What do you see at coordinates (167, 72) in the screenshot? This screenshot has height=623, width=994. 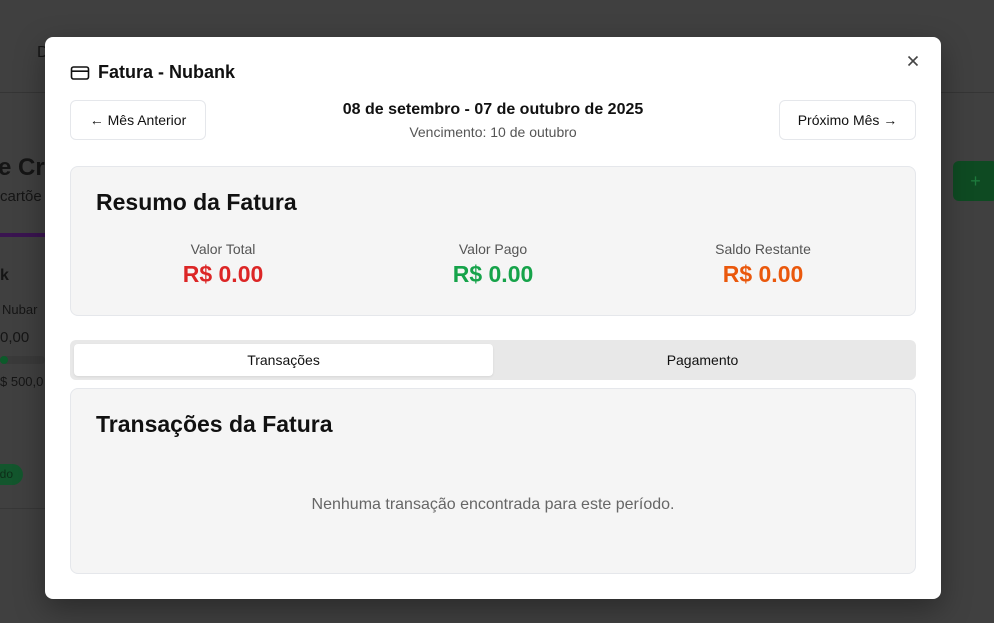 I see `modal-title-text: Fatura - Nubank` at bounding box center [167, 72].